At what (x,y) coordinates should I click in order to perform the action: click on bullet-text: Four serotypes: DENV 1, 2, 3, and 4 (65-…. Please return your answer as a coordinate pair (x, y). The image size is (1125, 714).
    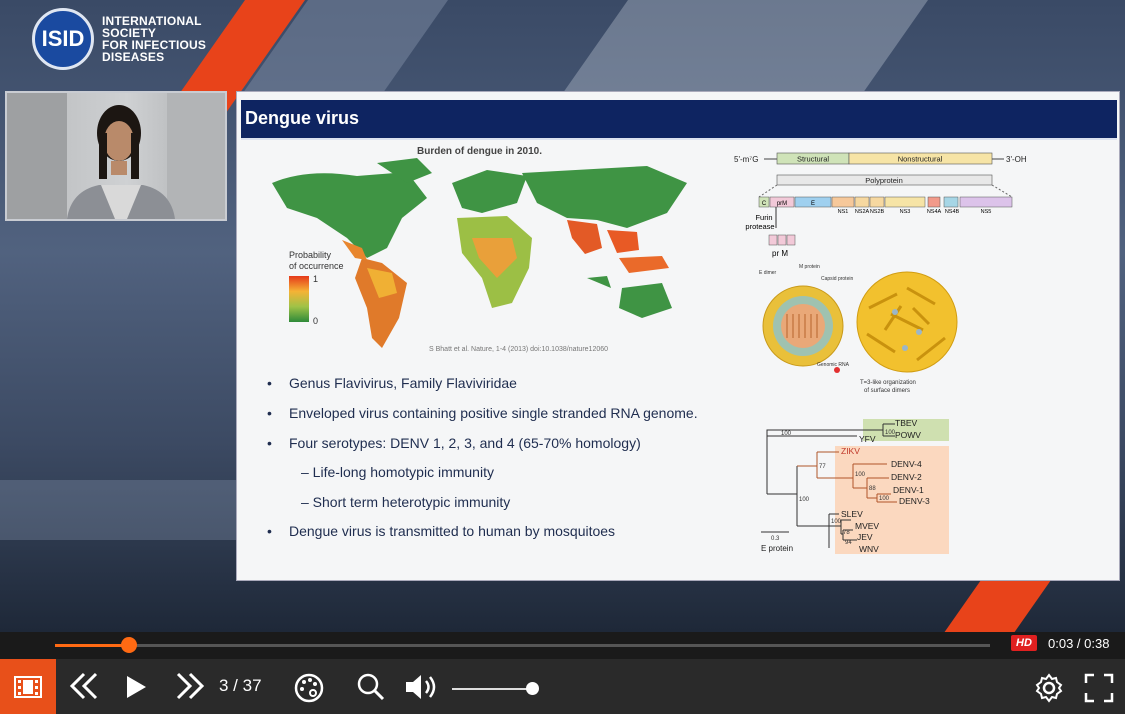
    Looking at the image, I should click on (465, 443).